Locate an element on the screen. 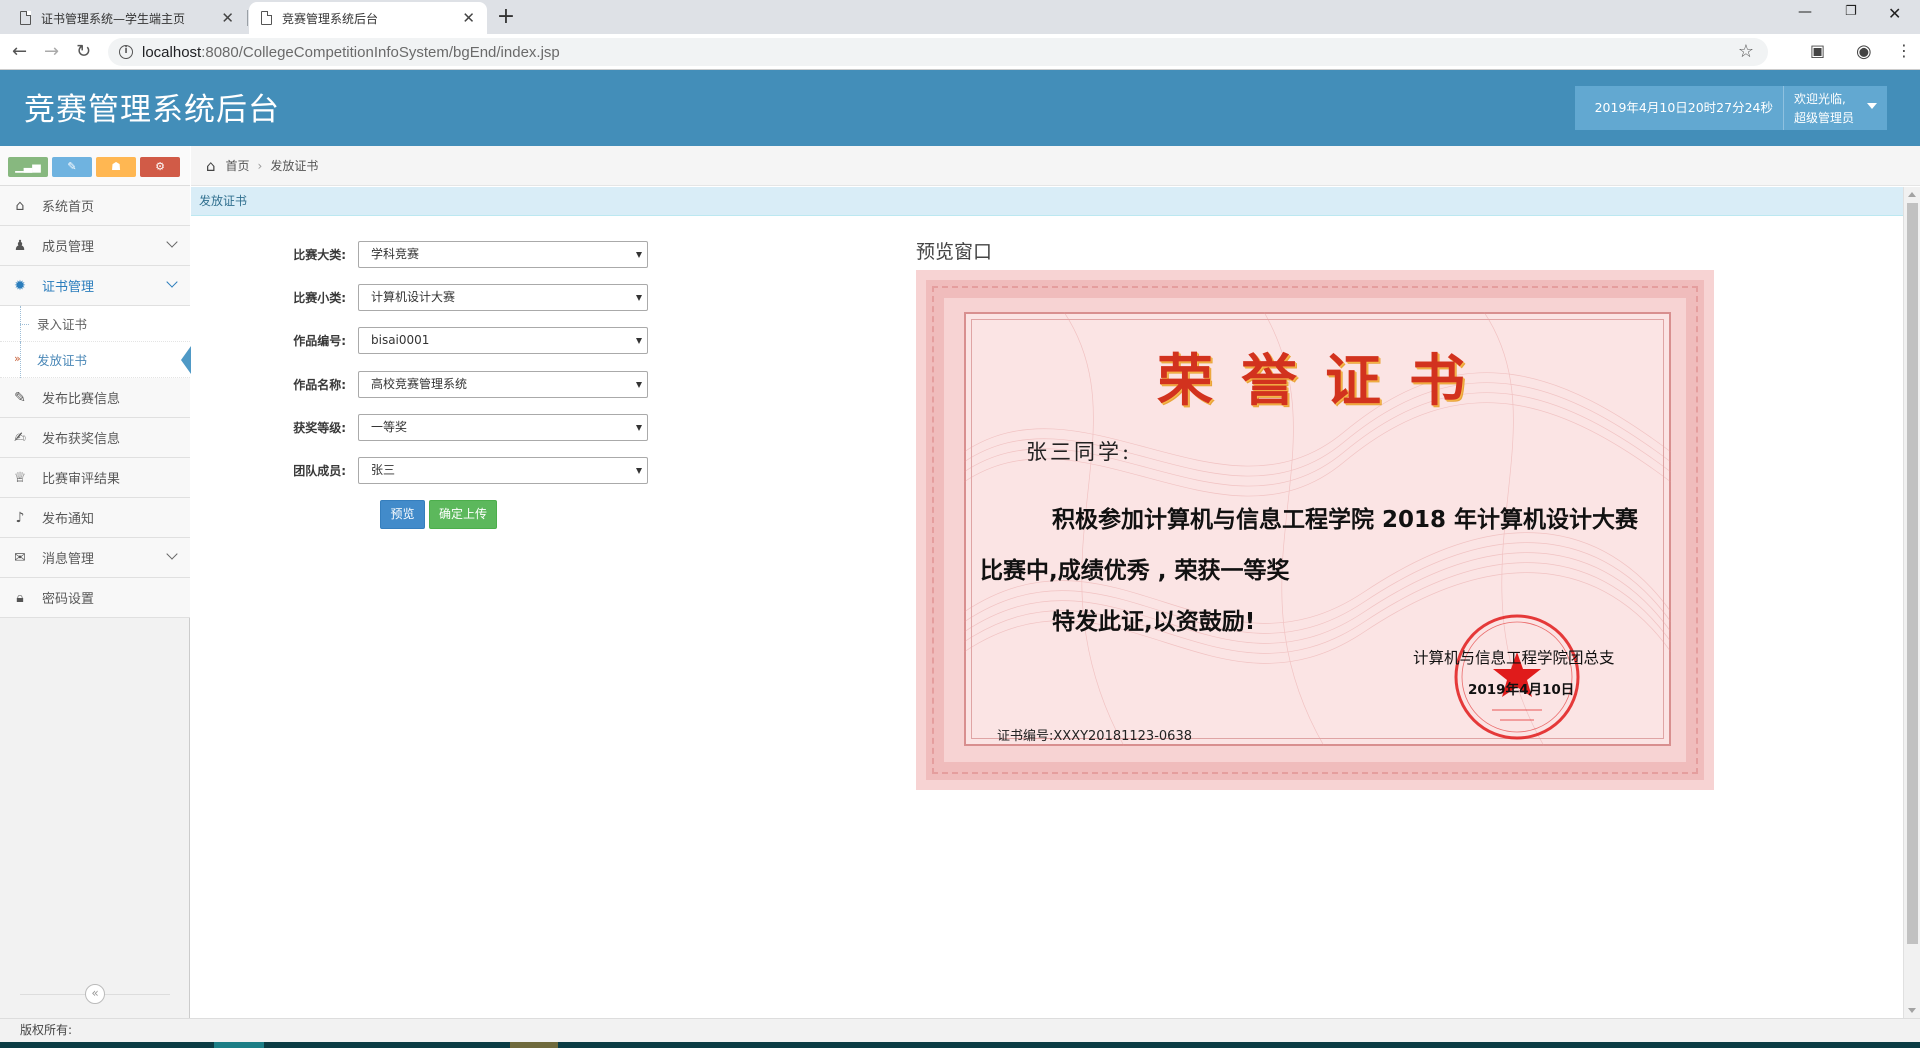 The image size is (1920, 1048). sidebar-item-messages: ✉ 消息管理 is located at coordinates (95, 558).